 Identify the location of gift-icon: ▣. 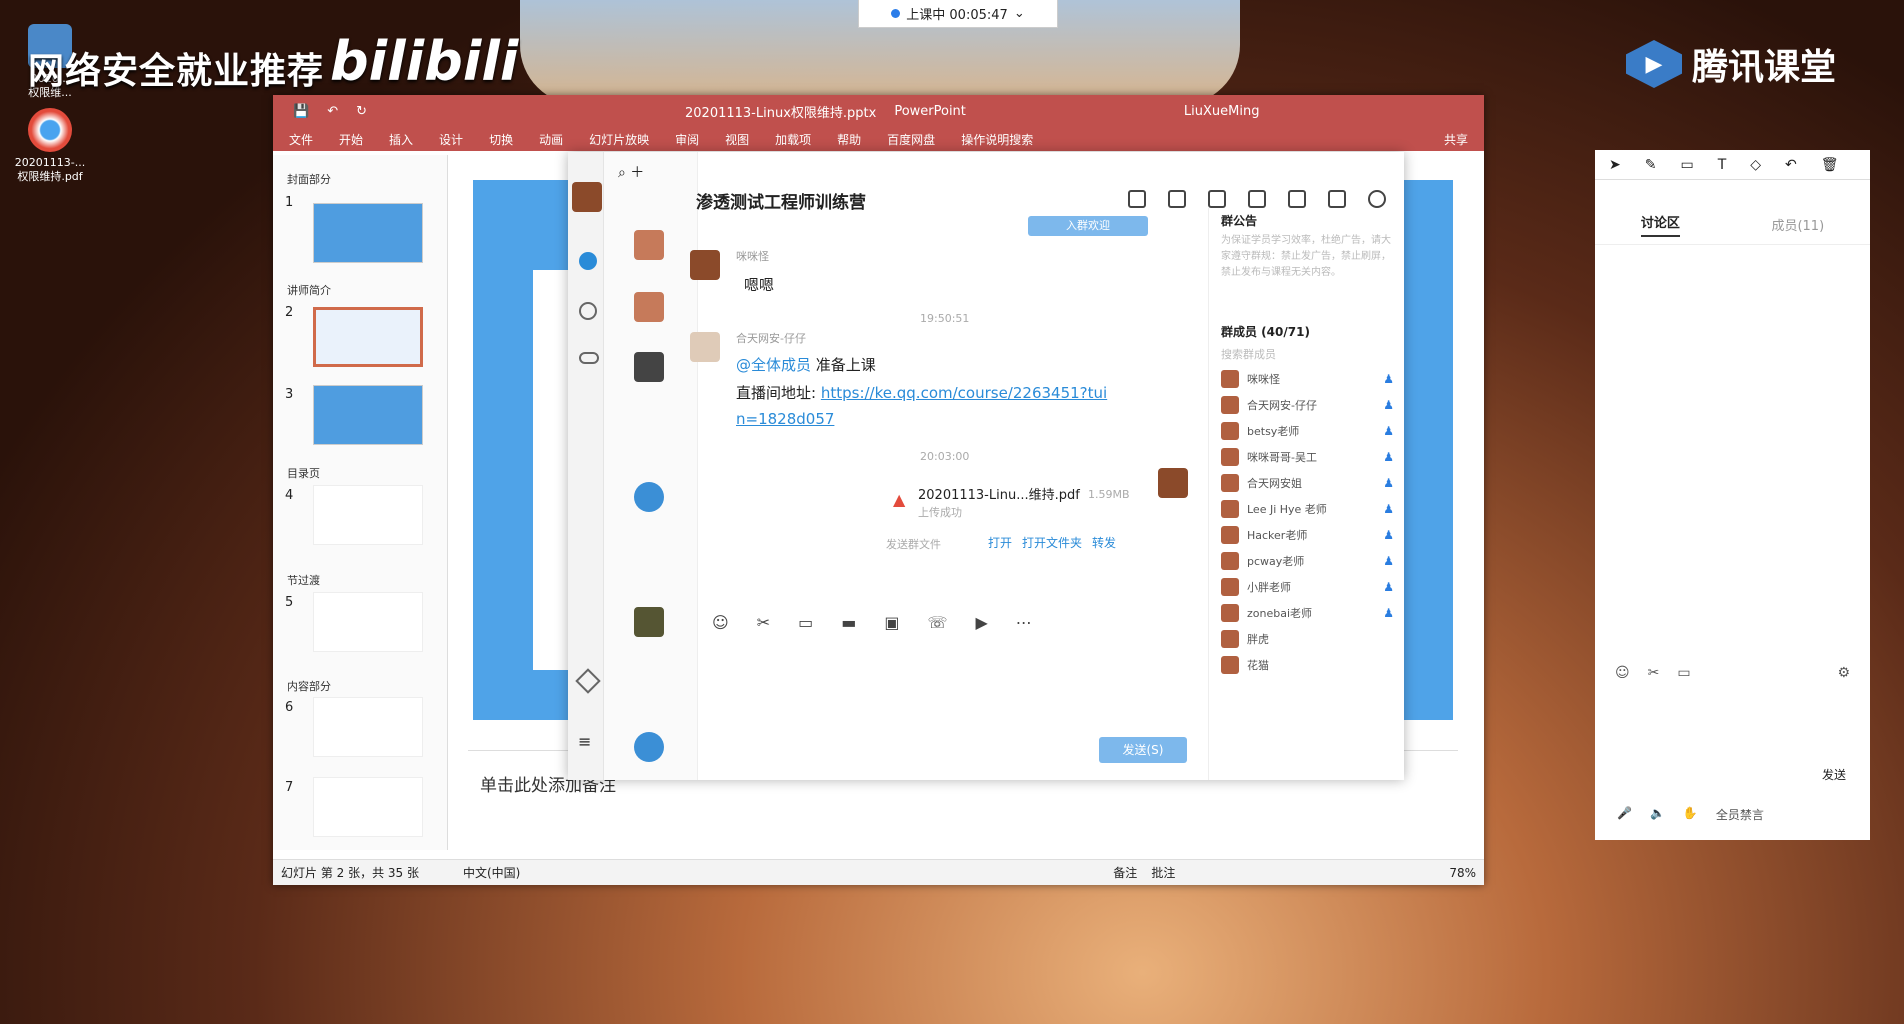
(891, 622).